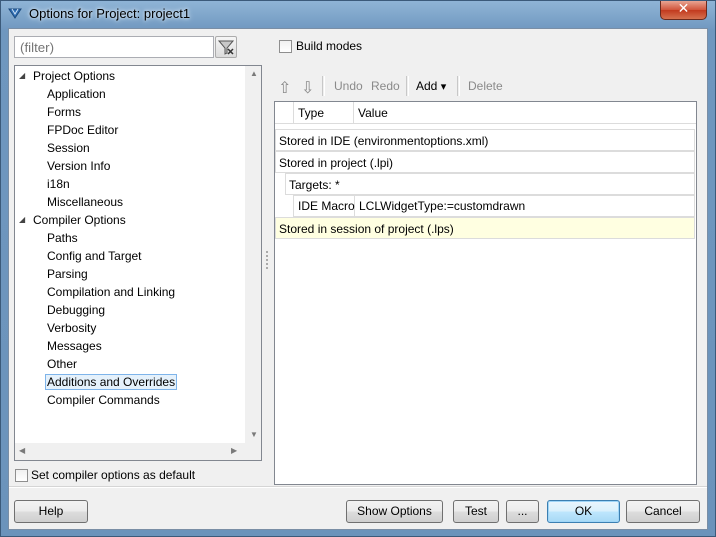 The height and width of the screenshot is (537, 716). I want to click on tree-item: ◢ Compiler Options, so click(73, 220).